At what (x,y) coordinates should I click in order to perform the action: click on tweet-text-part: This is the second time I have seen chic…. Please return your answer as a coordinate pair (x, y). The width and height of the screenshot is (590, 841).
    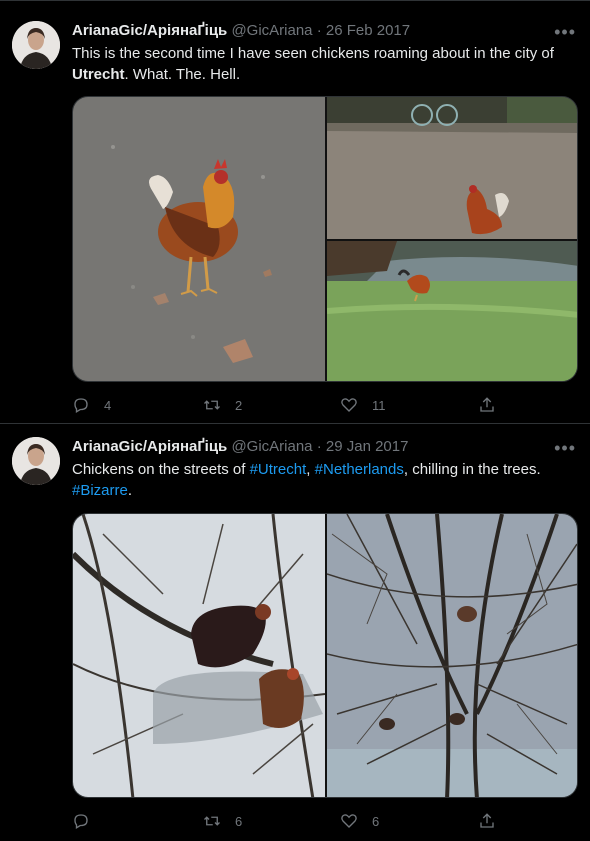
    Looking at the image, I should click on (313, 53).